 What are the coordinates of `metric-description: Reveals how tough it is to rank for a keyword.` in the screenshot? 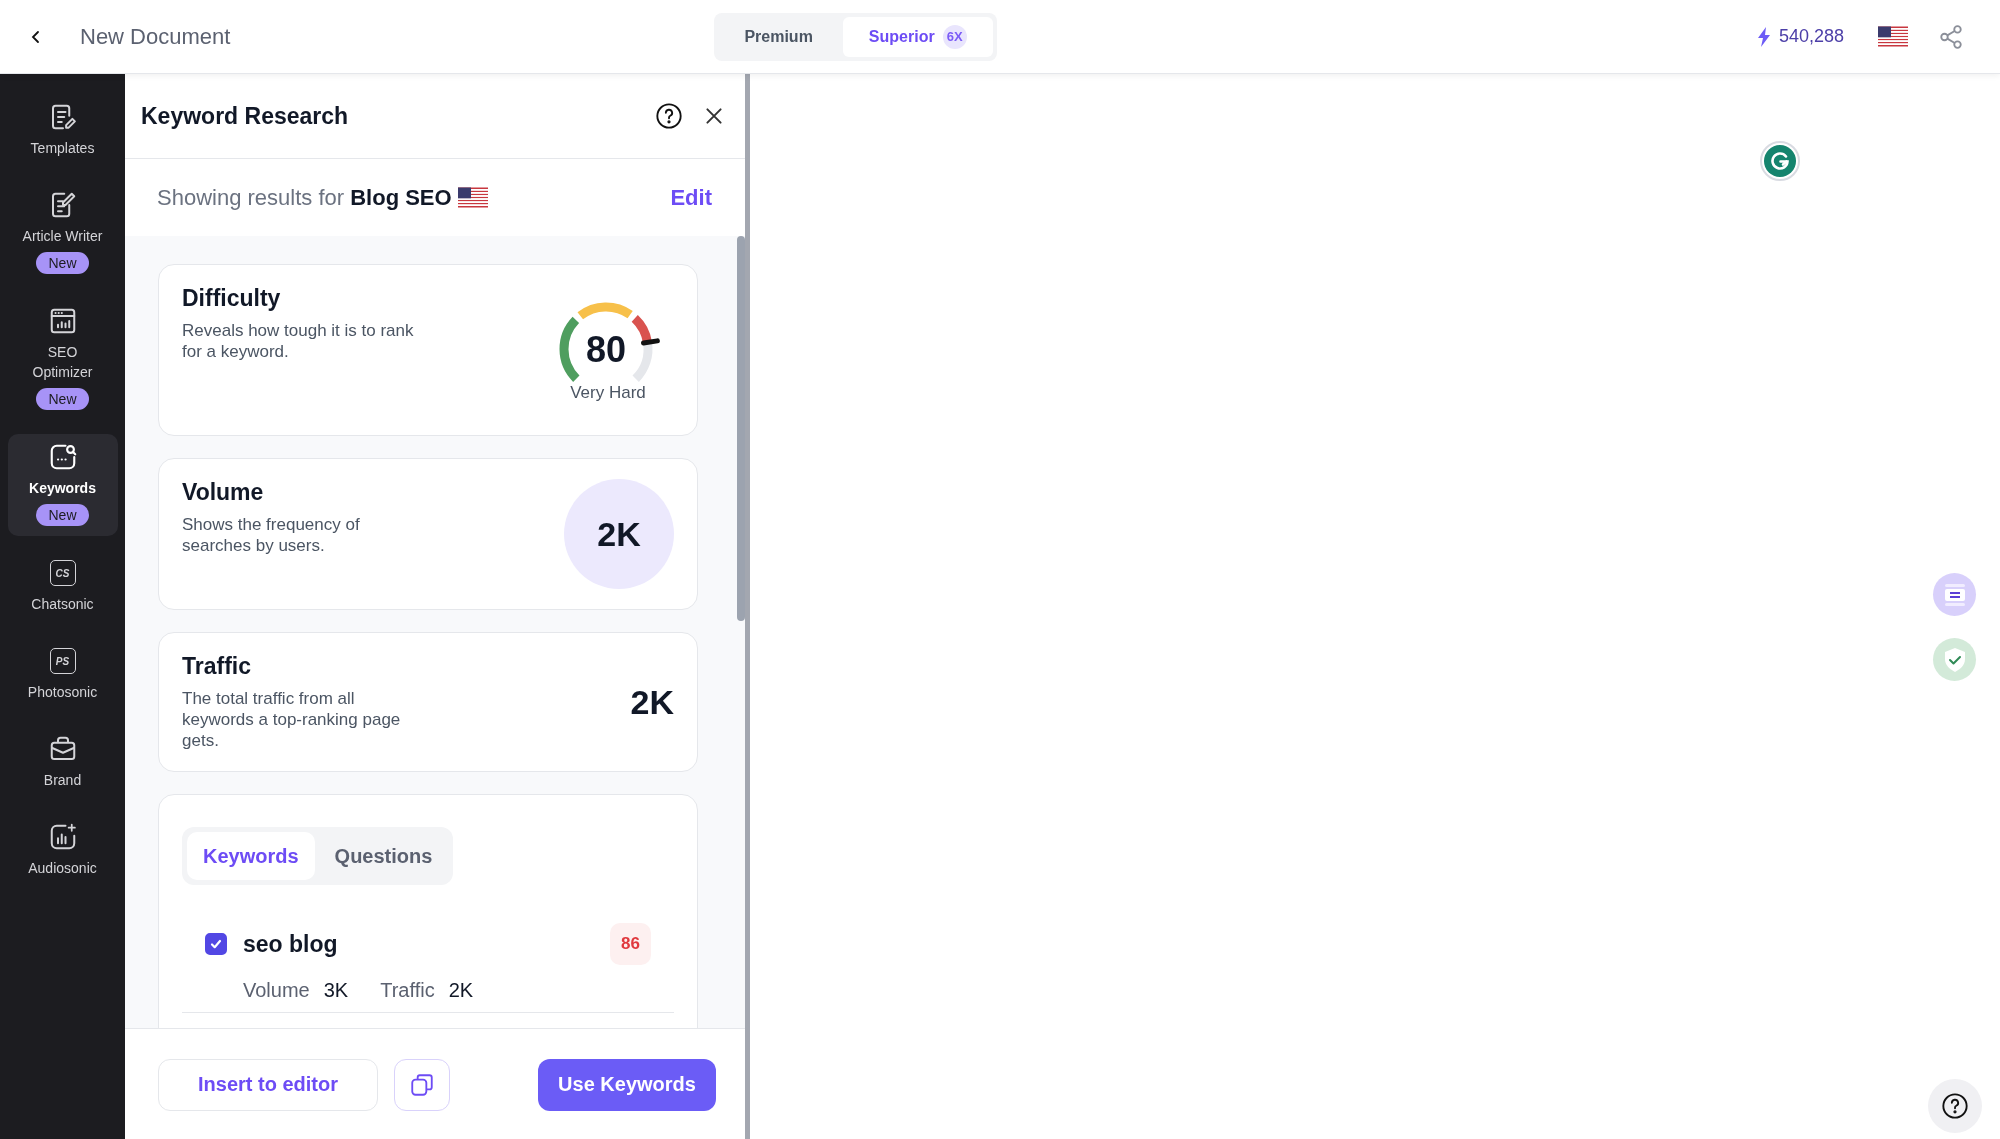 It's located at (298, 341).